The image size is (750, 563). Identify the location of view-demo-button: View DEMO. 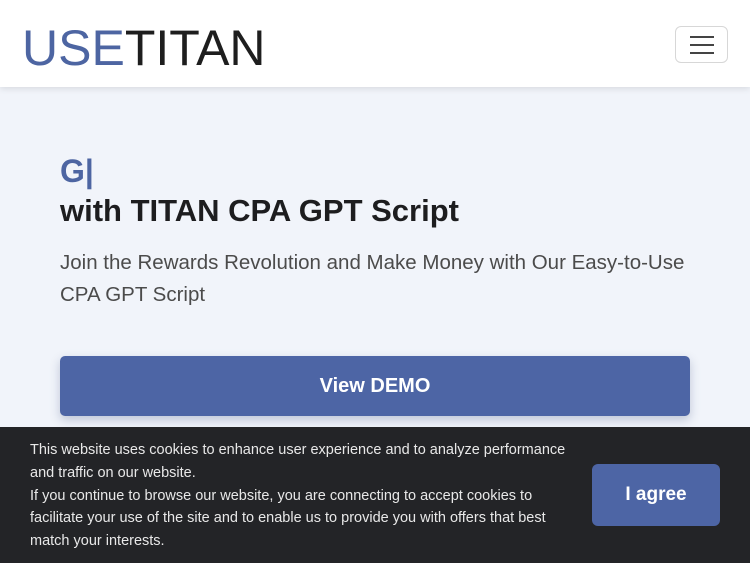
(375, 386).